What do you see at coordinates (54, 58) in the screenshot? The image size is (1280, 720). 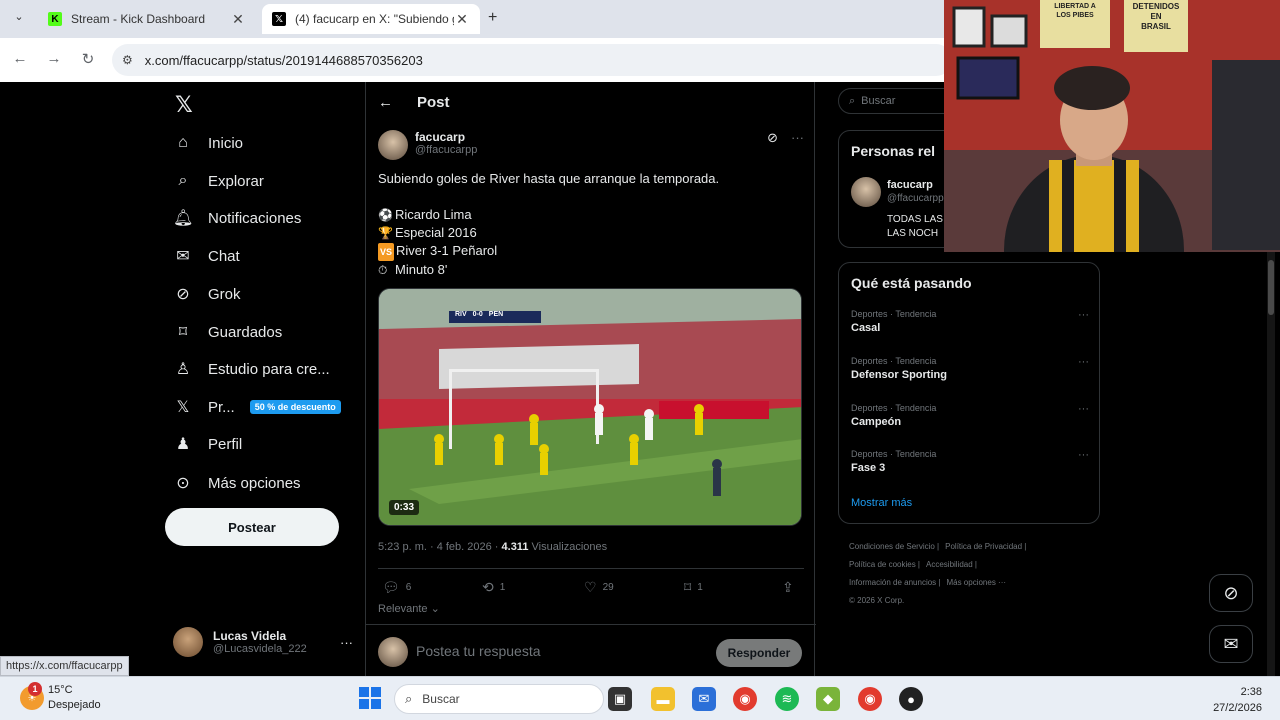 I see `forward-icon: →` at bounding box center [54, 58].